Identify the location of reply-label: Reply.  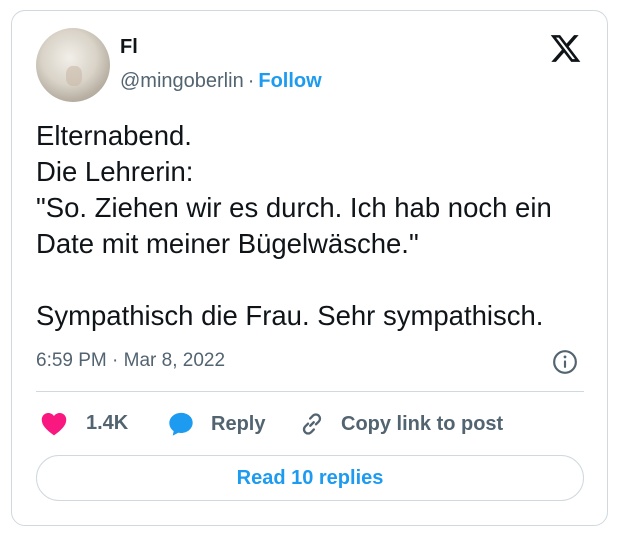
(238, 423).